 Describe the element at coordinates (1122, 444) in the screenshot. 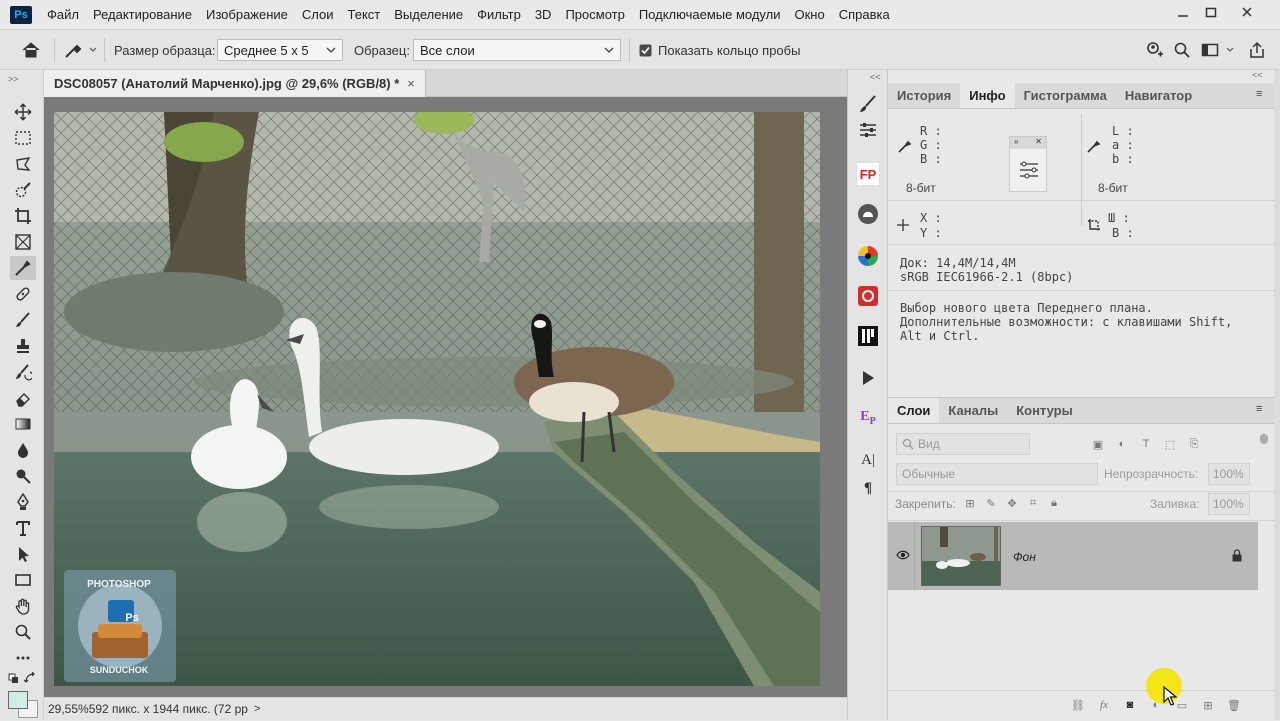

I see `adjustment-filter-icon: ◐` at that location.